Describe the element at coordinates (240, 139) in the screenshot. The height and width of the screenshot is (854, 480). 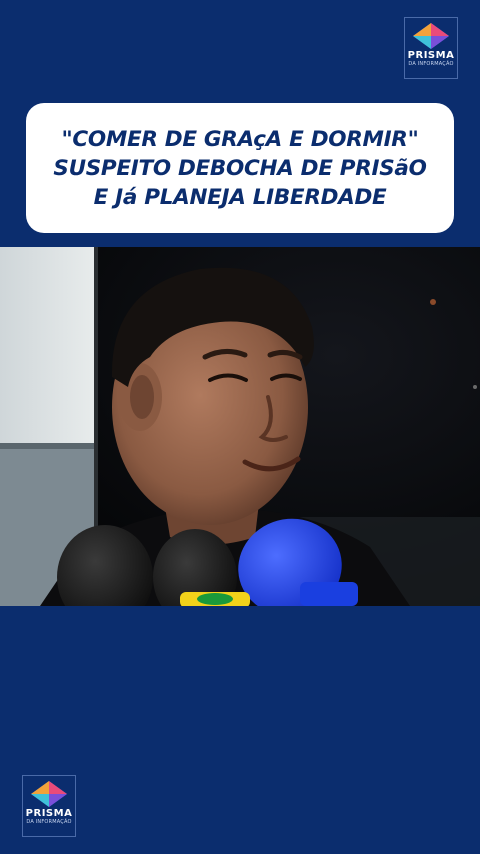
I see `headline-line-1: "COMER DE GRAçA E DORMIR"` at that location.